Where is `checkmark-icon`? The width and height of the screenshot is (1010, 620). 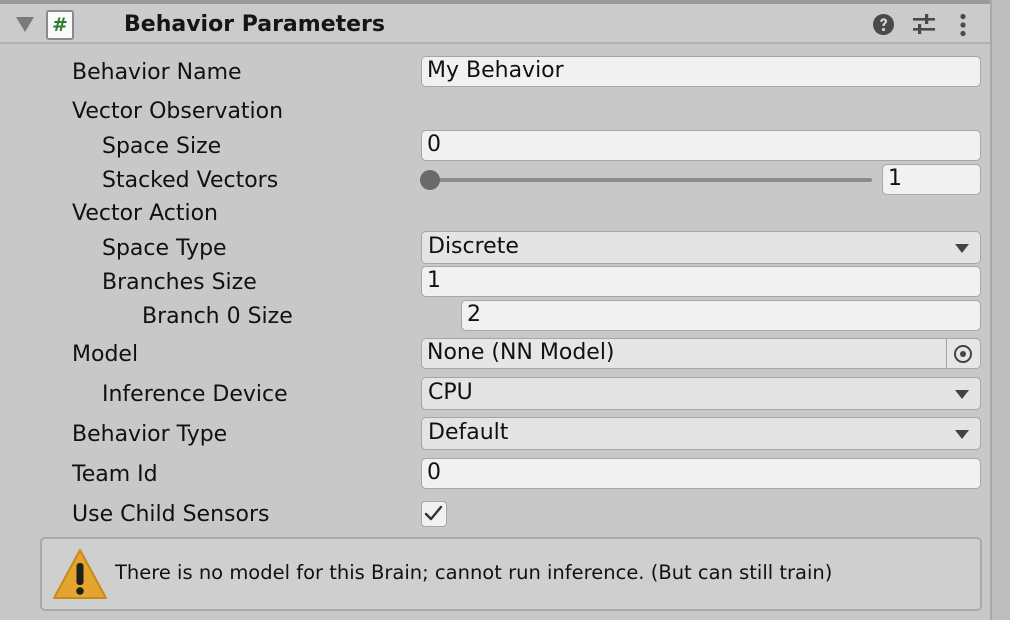 checkmark-icon is located at coordinates (433, 513).